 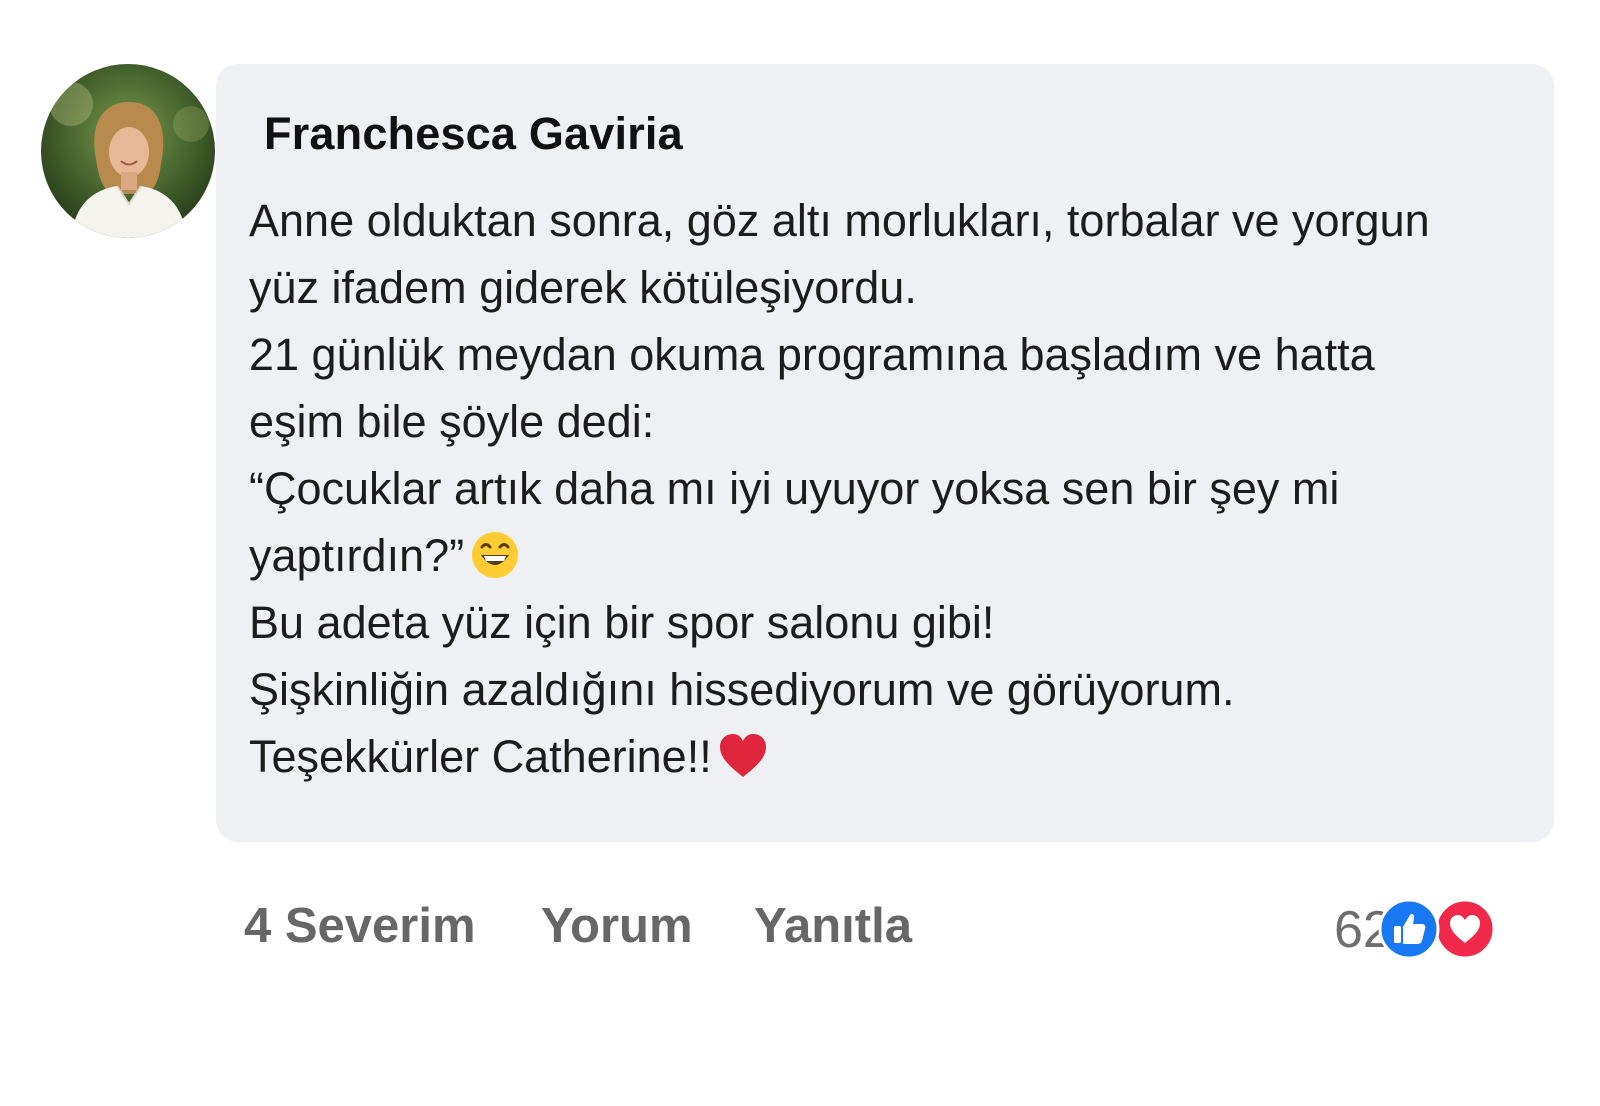 What do you see at coordinates (480, 756) in the screenshot?
I see `comment-line-text: Teşekkürler Catherine!!` at bounding box center [480, 756].